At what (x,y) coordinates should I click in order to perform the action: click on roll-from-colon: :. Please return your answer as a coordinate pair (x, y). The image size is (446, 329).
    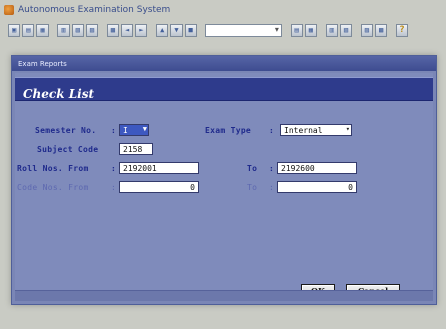
    Looking at the image, I should click on (114, 168).